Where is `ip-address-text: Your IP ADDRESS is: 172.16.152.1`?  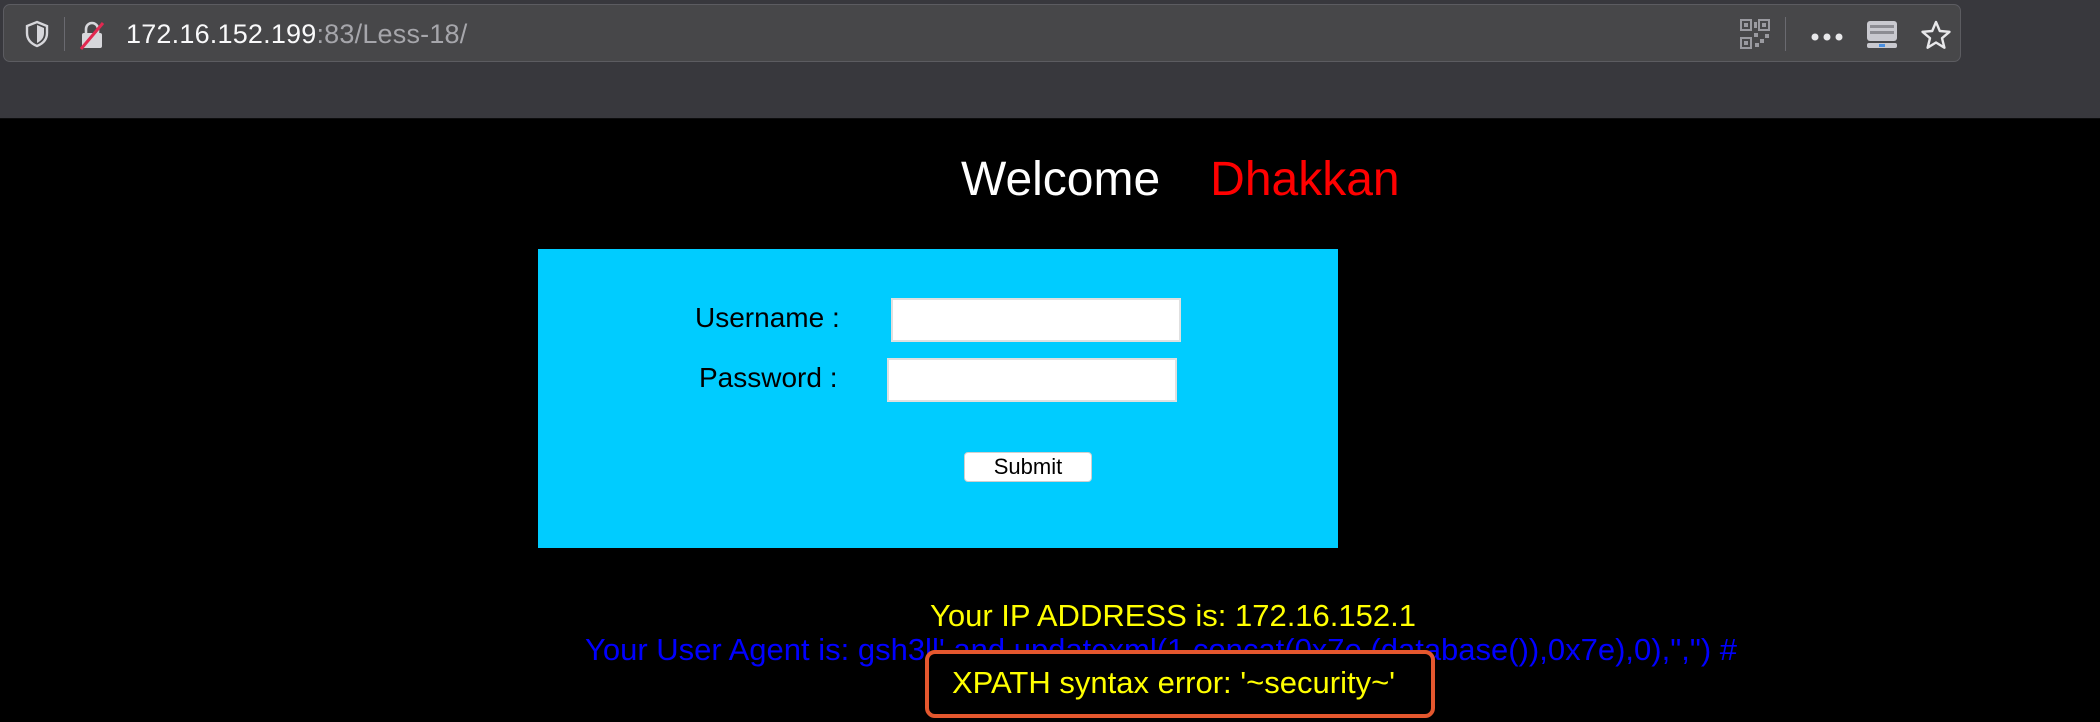
ip-address-text: Your IP ADDRESS is: 172.16.152.1 is located at coordinates (1173, 615).